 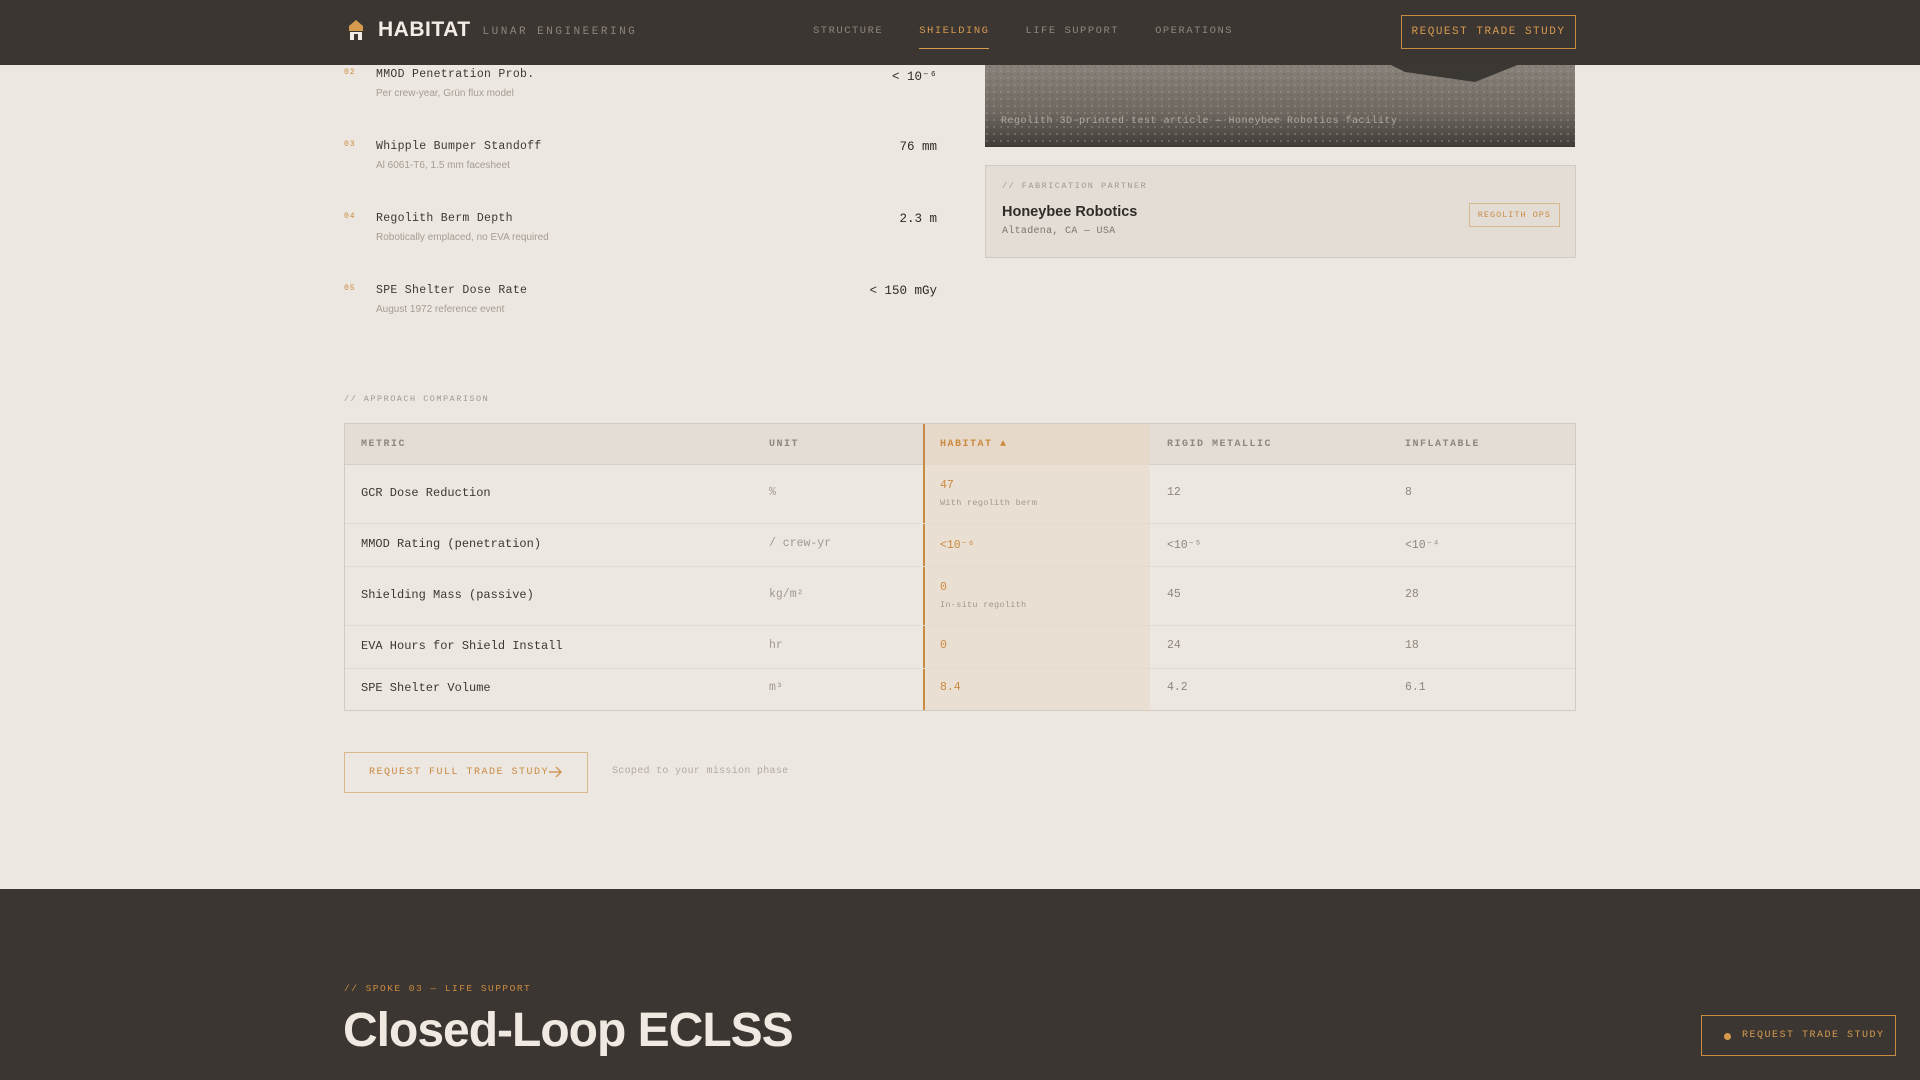 What do you see at coordinates (918, 147) in the screenshot?
I see `spec-value: 76 mm` at bounding box center [918, 147].